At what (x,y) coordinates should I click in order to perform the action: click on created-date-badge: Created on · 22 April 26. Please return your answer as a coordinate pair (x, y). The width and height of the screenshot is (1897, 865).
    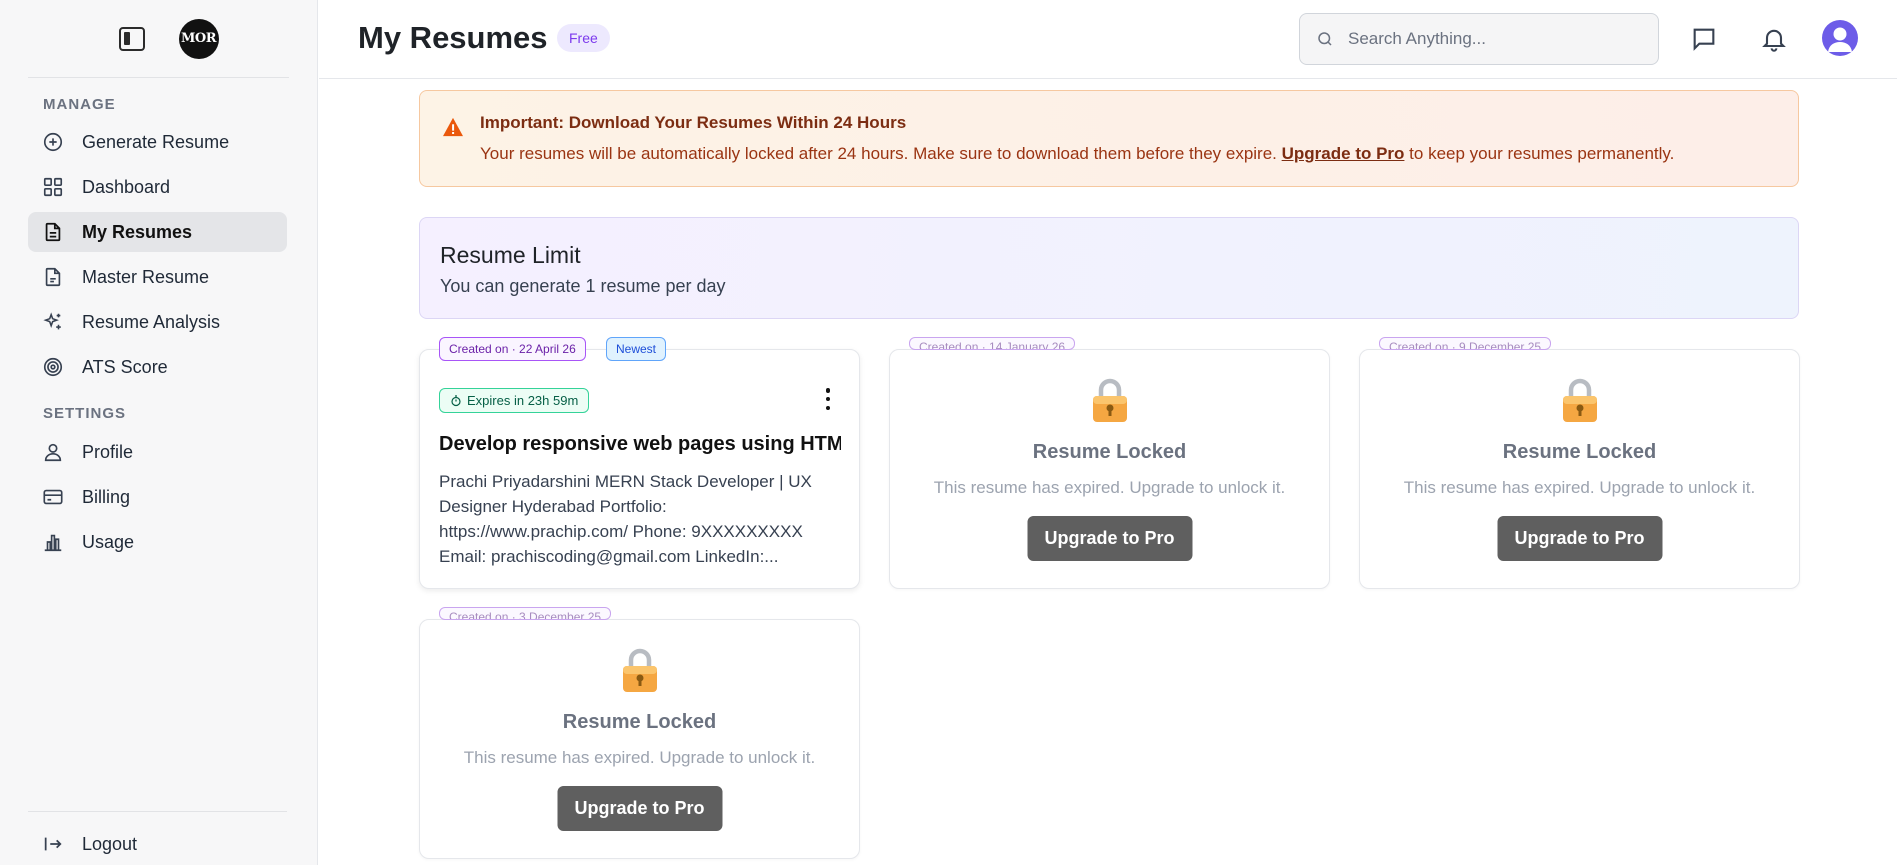
    Looking at the image, I should click on (512, 349).